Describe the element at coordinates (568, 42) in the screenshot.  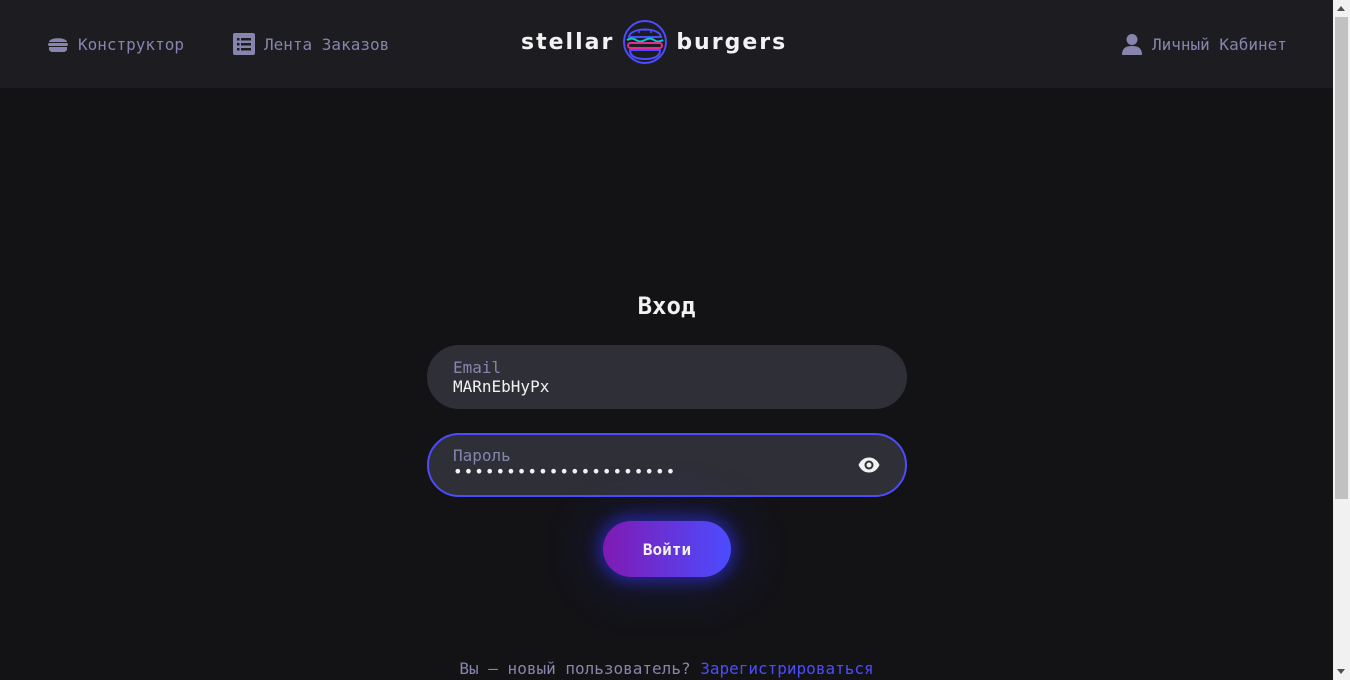
I see `logo-text-left: stellar` at that location.